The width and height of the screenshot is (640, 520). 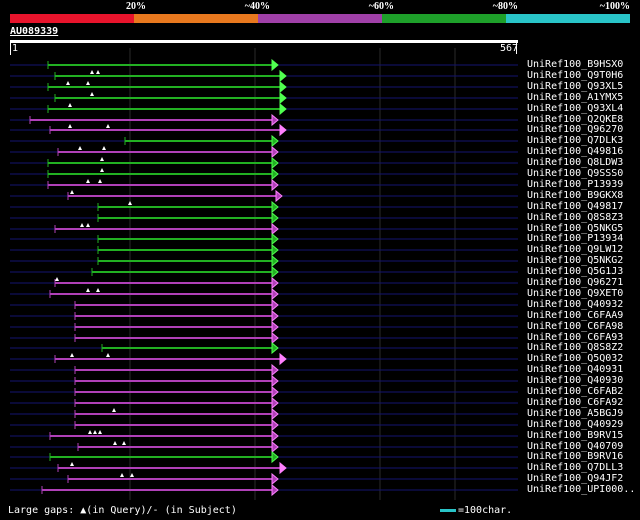 I want to click on hit-label-link: UniRef100_Q49816, so click(x=575, y=151).